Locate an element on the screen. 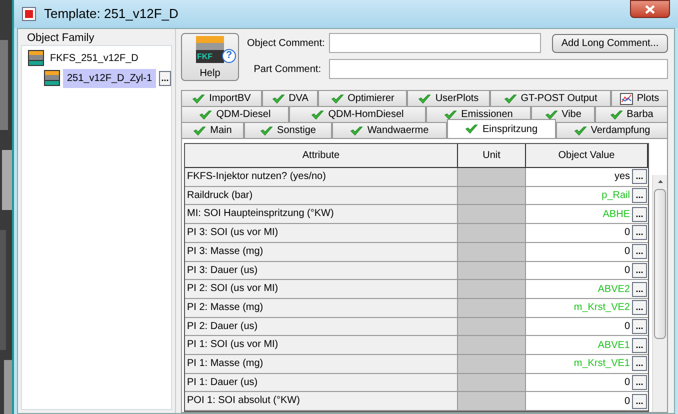 The height and width of the screenshot is (414, 678). table-cell-text: m_Krst_VE2 is located at coordinates (602, 308).